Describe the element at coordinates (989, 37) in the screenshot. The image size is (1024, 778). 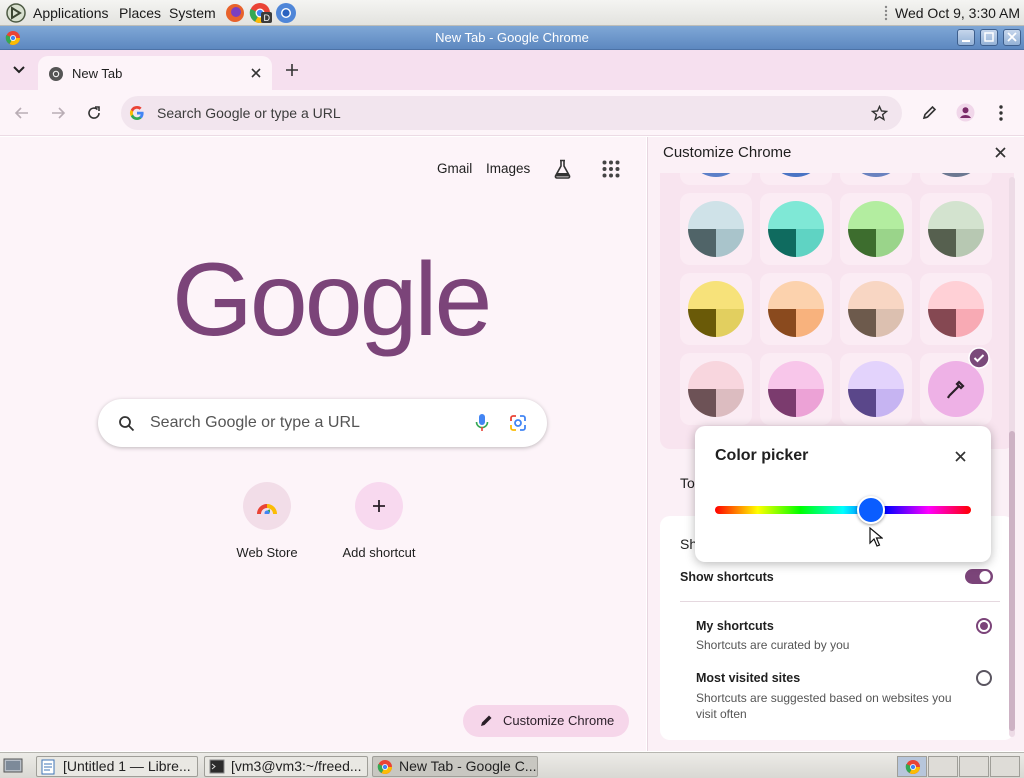
I see `maximize-button` at that location.